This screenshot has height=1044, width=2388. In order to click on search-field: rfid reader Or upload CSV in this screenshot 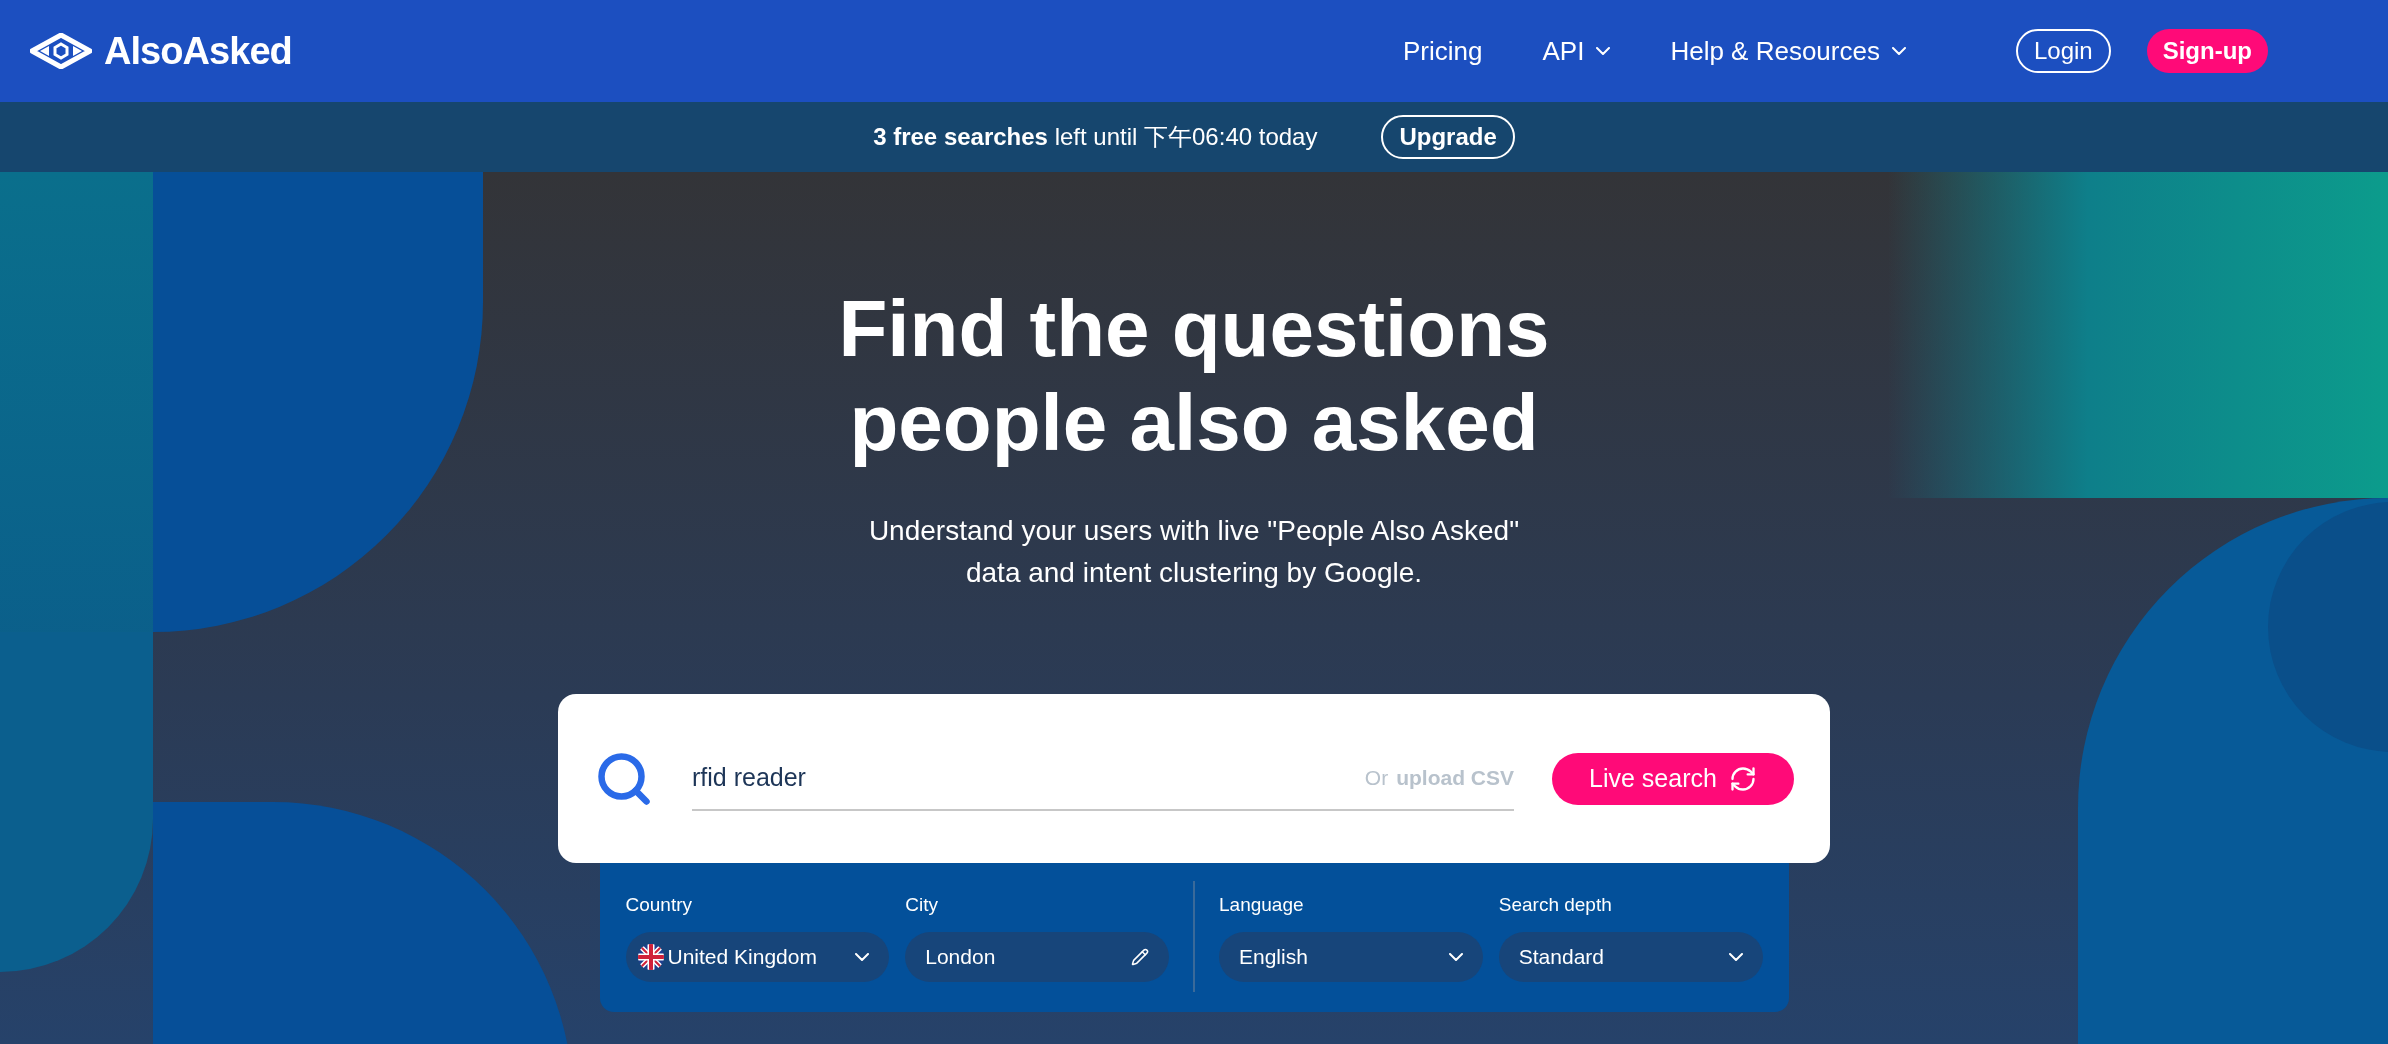, I will do `click(1103, 778)`.